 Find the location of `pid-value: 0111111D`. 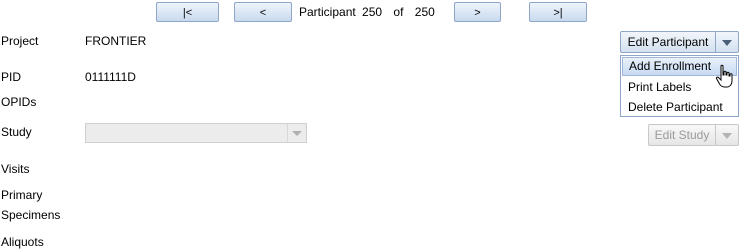

pid-value: 0111111D is located at coordinates (110, 77).